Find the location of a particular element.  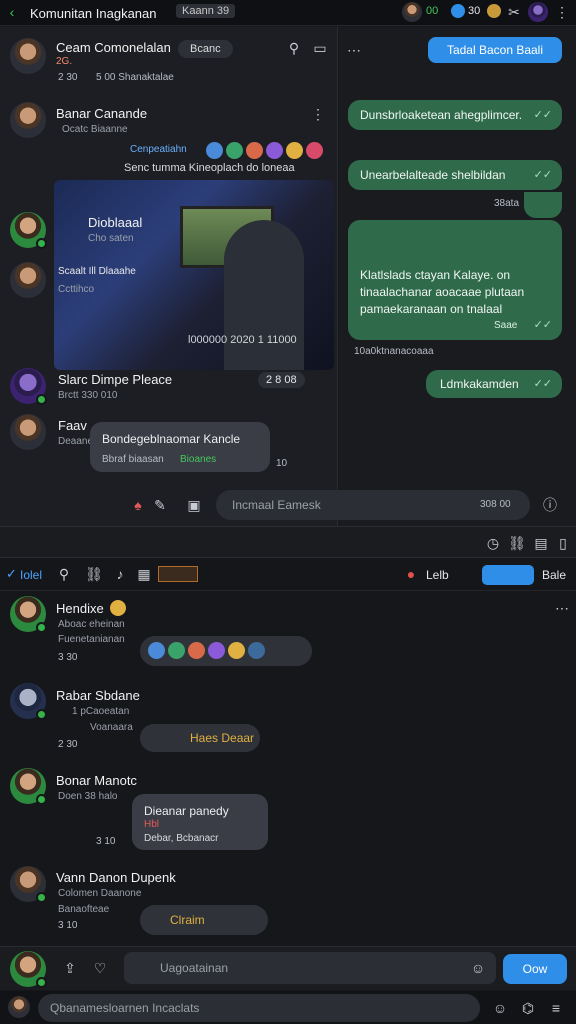

coin-icon is located at coordinates (494, 11).